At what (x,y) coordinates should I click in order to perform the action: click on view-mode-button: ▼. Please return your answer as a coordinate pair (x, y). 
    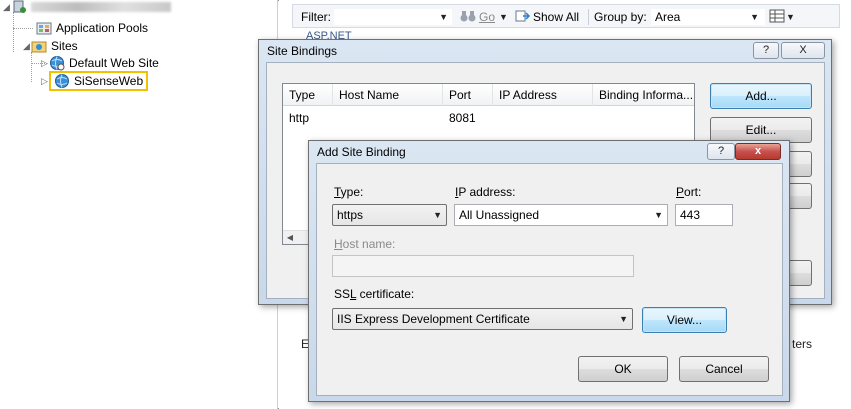
    Looking at the image, I should click on (782, 17).